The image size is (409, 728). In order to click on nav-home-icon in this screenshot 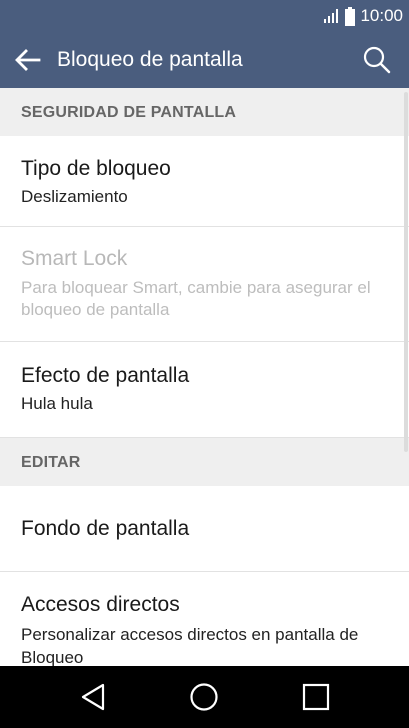, I will do `click(204, 697)`.